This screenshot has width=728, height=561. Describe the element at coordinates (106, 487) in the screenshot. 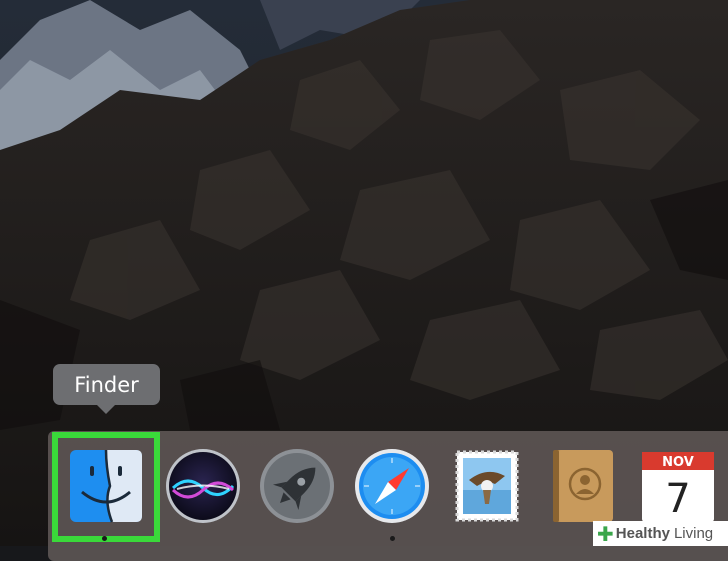

I see `finder-highlight-box` at that location.